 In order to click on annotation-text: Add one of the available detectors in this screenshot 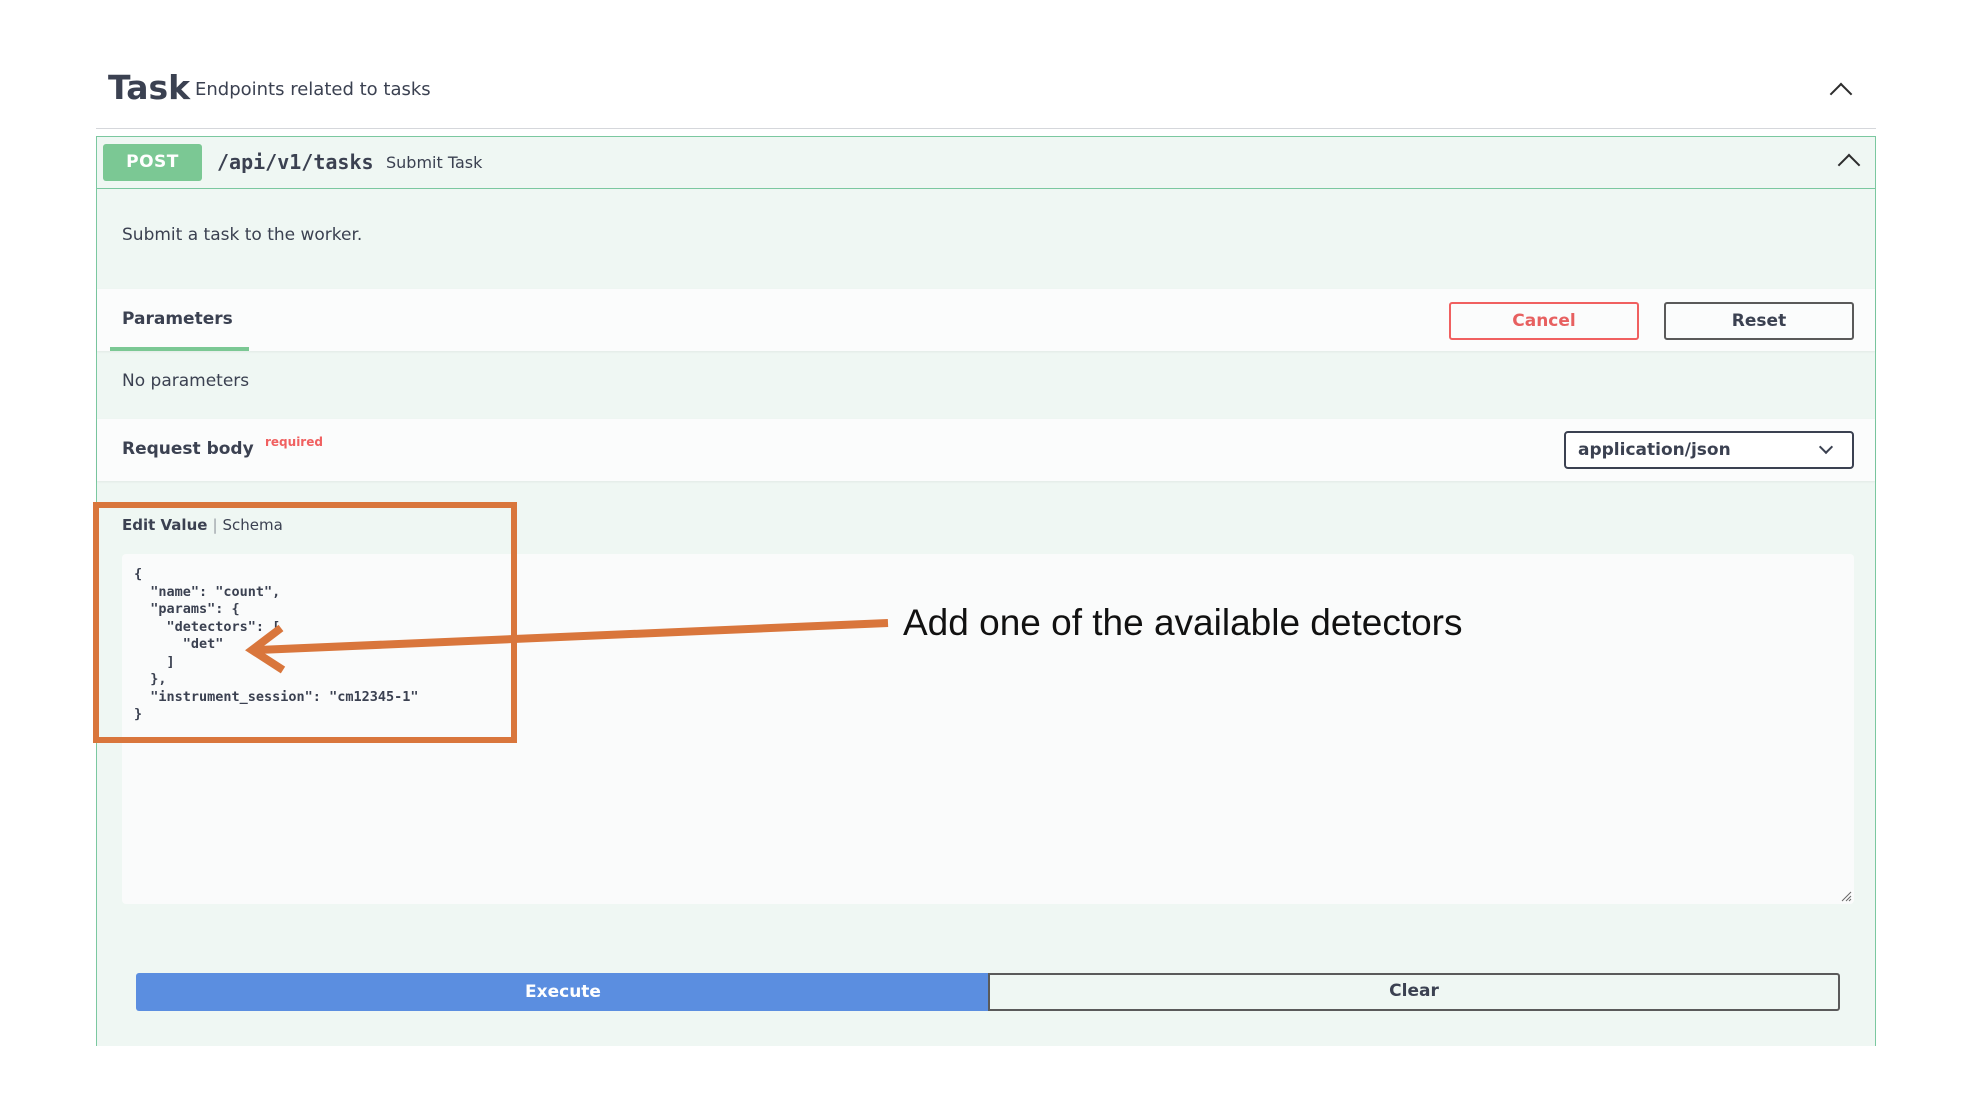, I will do `click(1183, 622)`.